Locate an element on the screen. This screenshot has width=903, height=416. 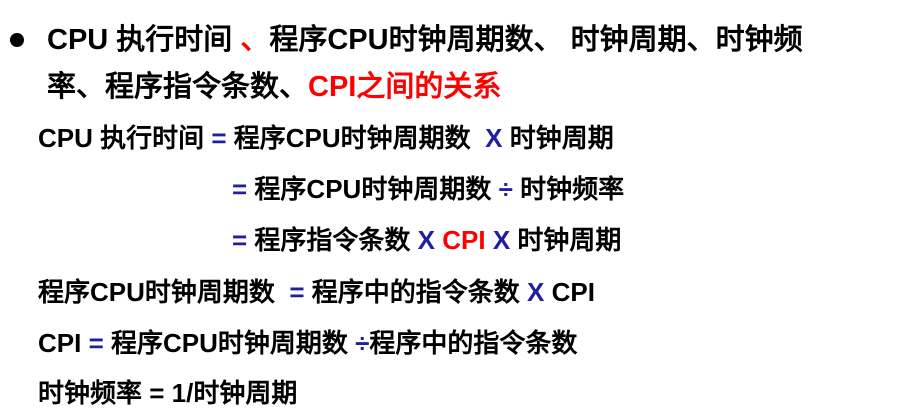
heading-terms: 程序CPU时钟周期数、 时钟周期、时钟频 is located at coordinates (536, 40).